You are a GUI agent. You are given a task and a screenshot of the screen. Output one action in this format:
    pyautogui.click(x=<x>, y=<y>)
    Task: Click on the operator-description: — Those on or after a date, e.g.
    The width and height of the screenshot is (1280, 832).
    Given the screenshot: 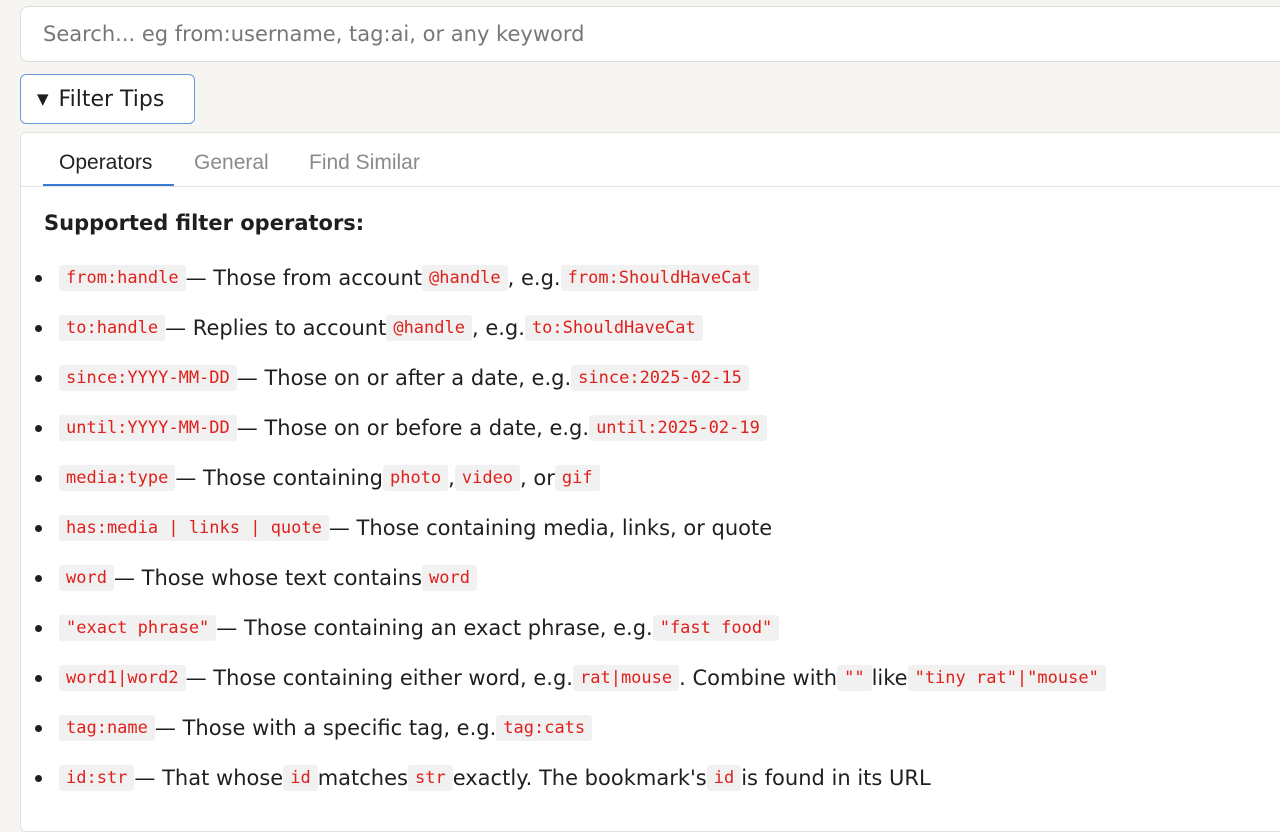 What is the action you would take?
    pyautogui.click(x=404, y=378)
    